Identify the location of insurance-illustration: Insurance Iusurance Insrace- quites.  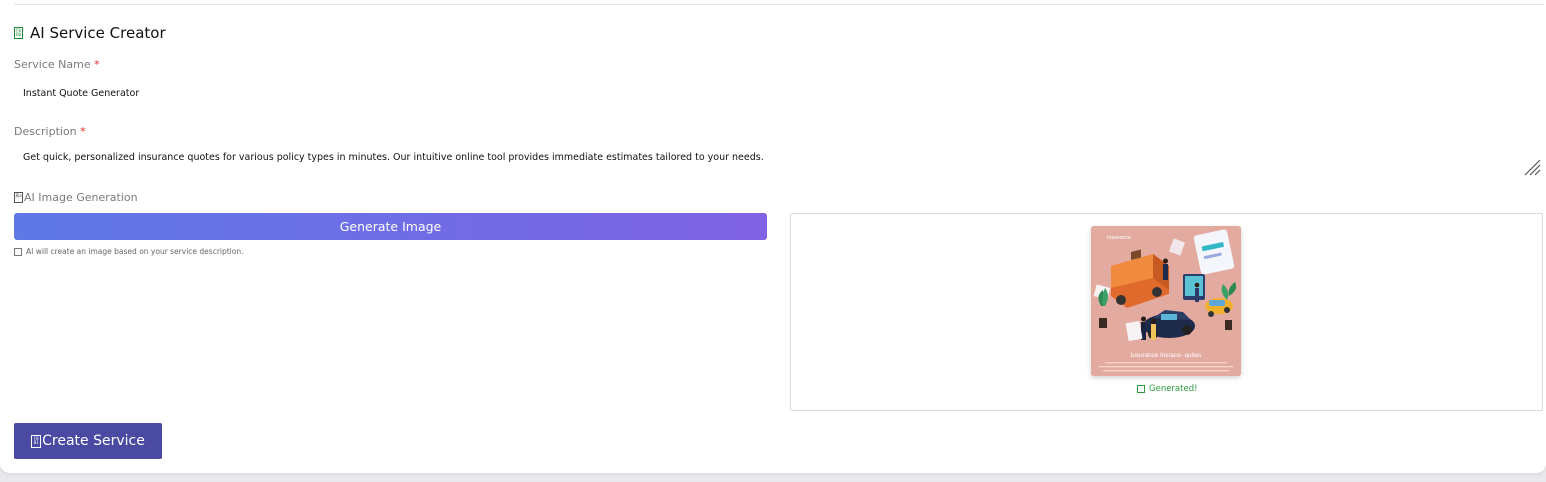
(1166, 301).